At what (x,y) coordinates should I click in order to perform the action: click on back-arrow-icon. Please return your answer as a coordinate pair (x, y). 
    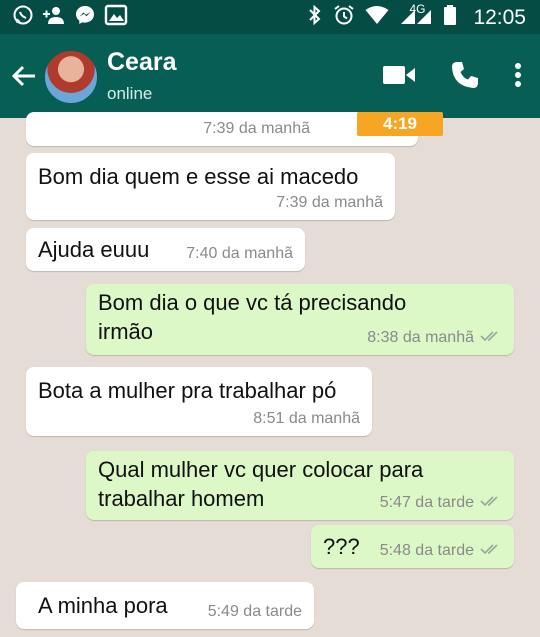
    Looking at the image, I should click on (24, 78).